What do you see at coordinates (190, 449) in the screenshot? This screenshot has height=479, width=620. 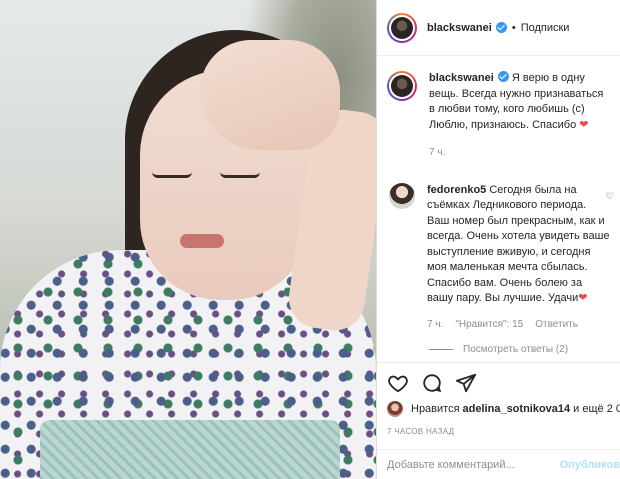 I see `photo-table` at bounding box center [190, 449].